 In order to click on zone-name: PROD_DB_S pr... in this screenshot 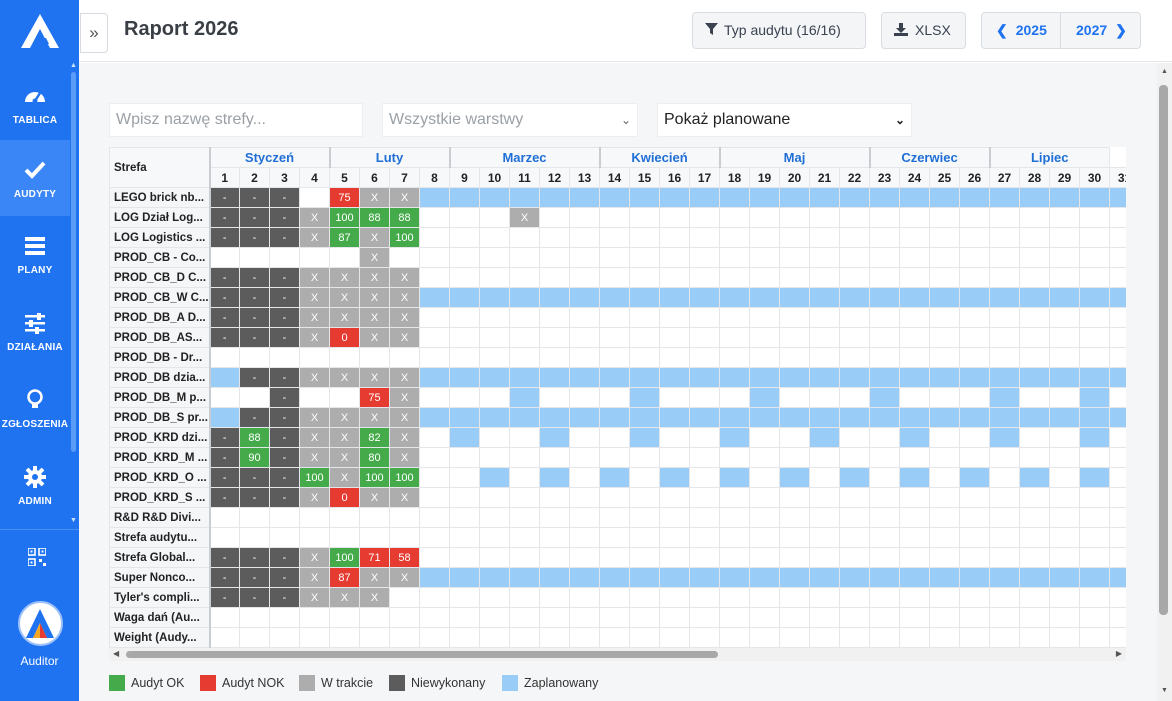, I will do `click(160, 417)`.